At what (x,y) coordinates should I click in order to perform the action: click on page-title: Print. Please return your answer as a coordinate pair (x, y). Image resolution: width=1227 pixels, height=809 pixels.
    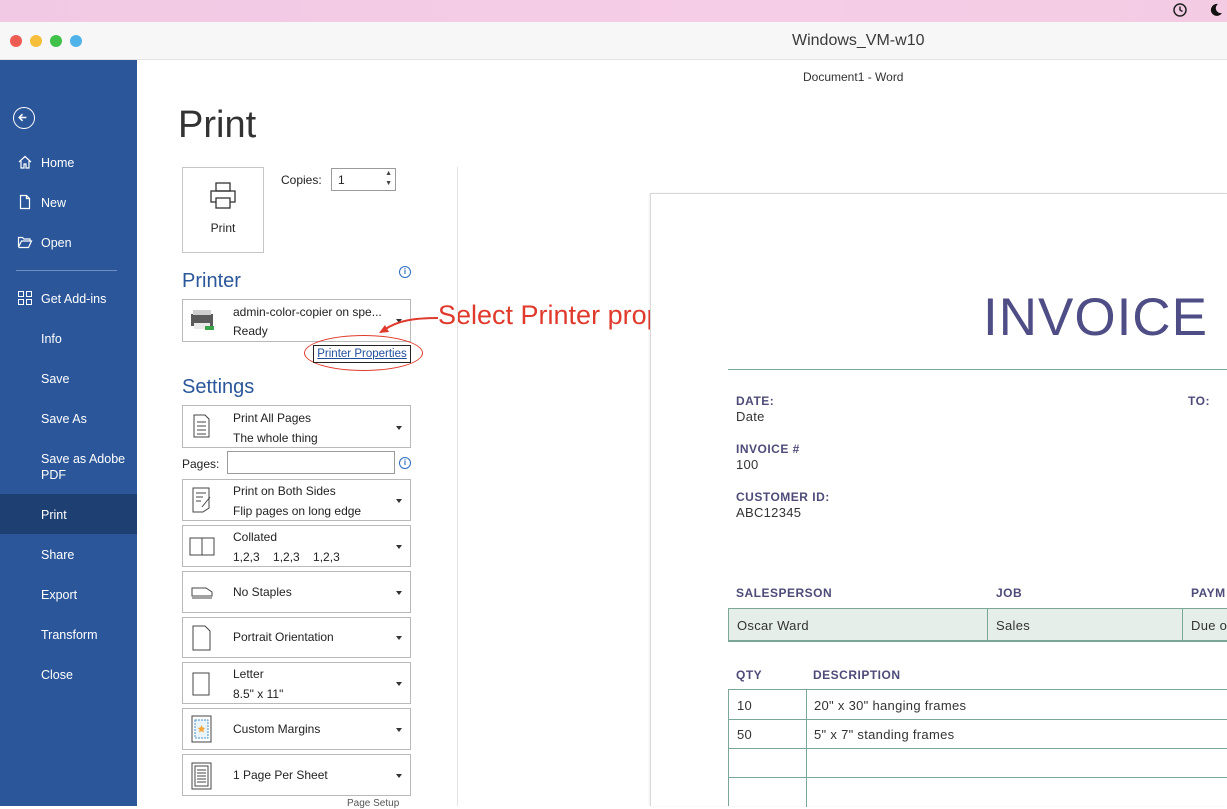
    Looking at the image, I should click on (217, 125).